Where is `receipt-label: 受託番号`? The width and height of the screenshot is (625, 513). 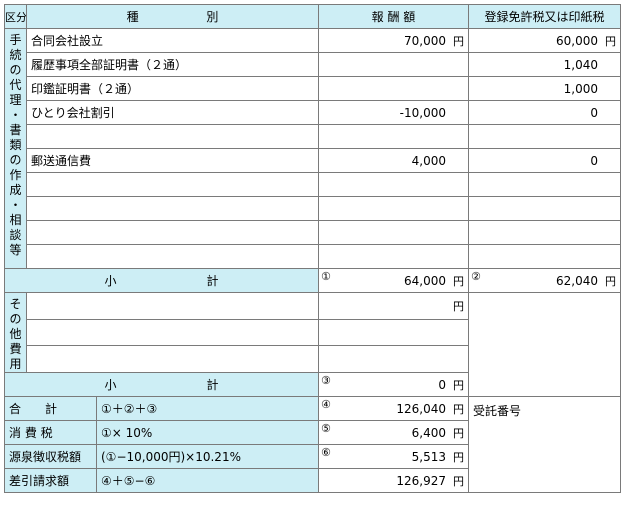
receipt-label: 受託番号 is located at coordinates (497, 411).